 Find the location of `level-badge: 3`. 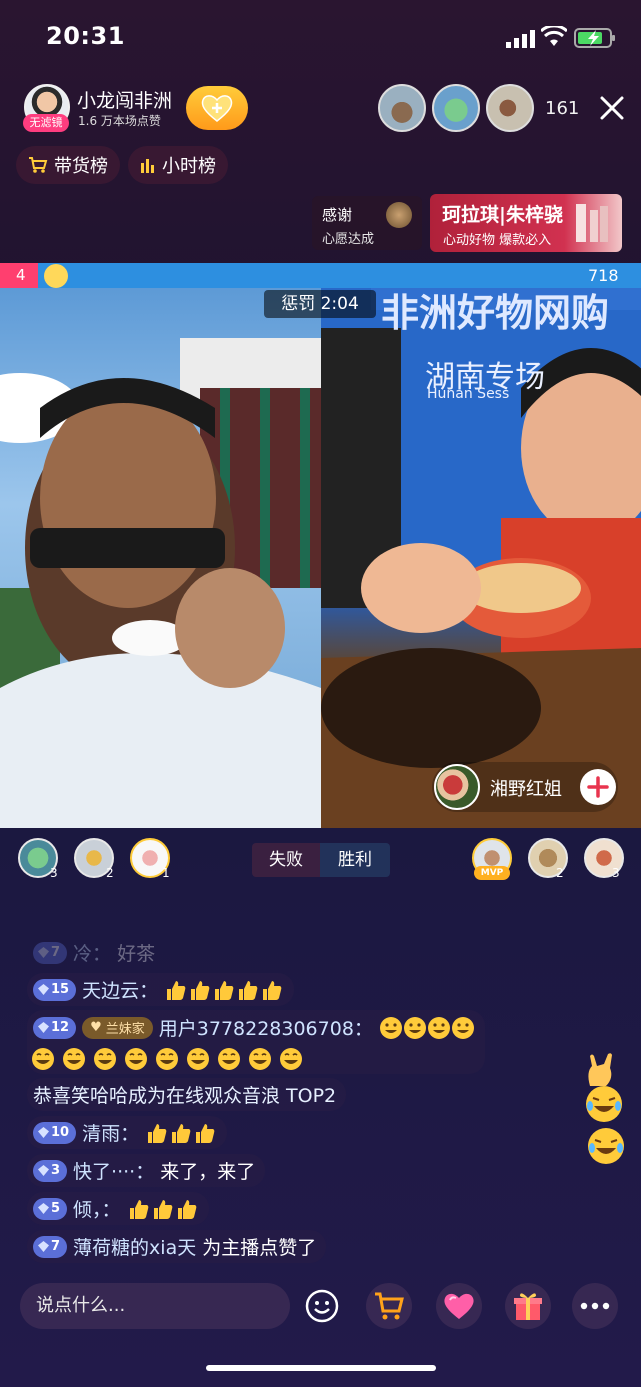

level-badge: 3 is located at coordinates (50, 1170).